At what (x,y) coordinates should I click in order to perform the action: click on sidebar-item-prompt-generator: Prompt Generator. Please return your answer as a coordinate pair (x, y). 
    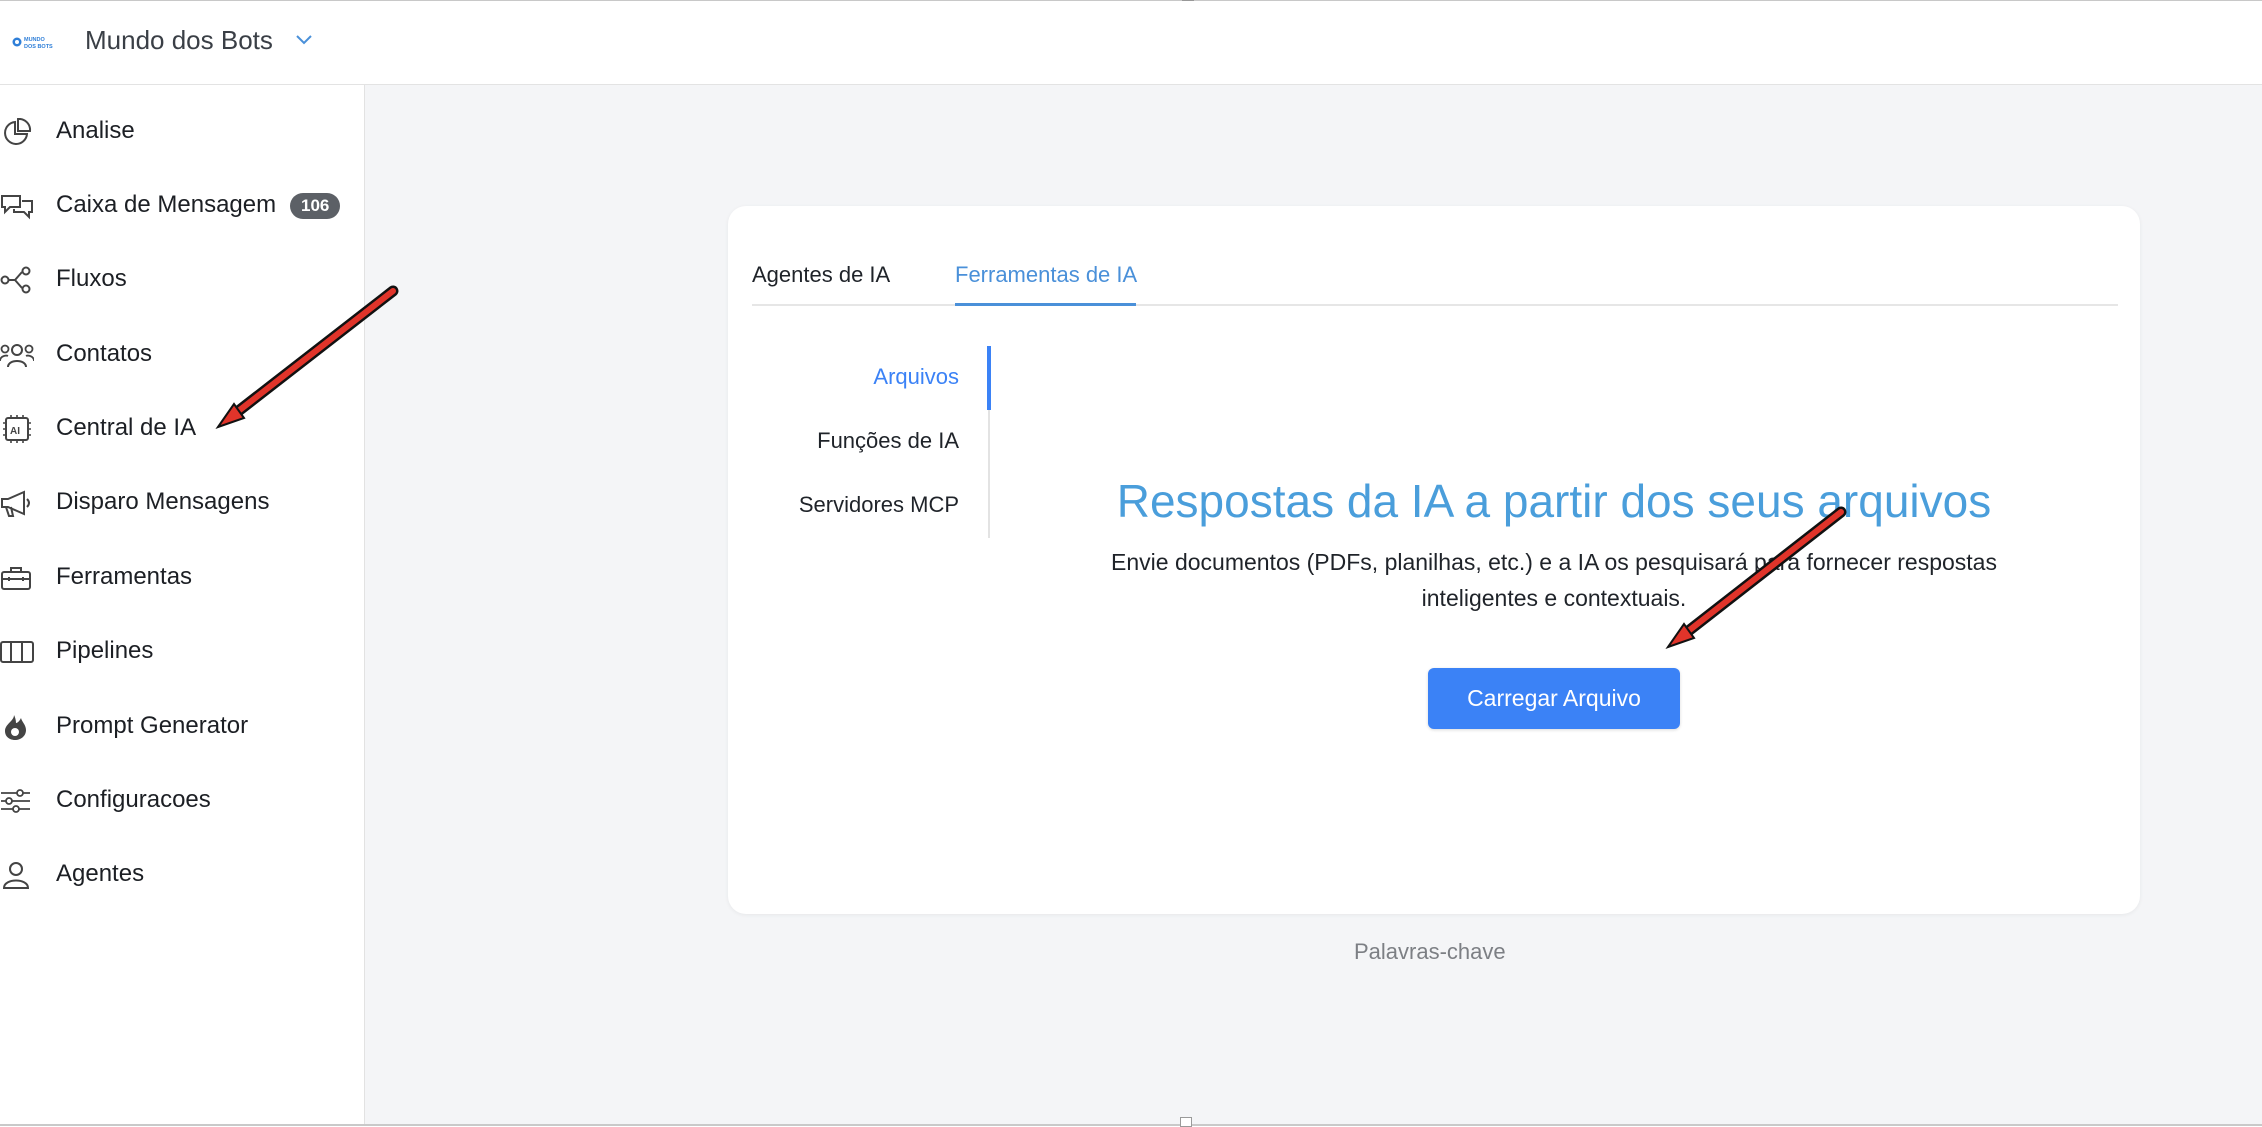
    Looking at the image, I should click on (182, 726).